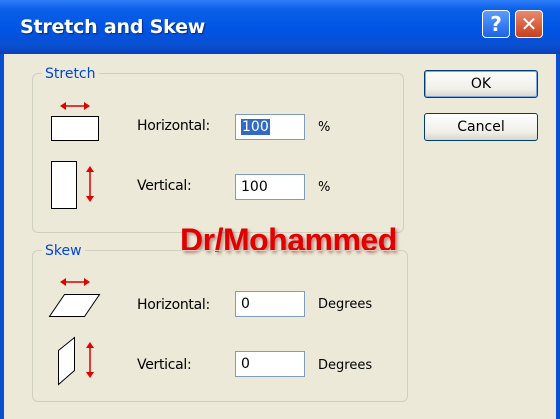 The height and width of the screenshot is (419, 560). What do you see at coordinates (481, 127) in the screenshot?
I see `cancel-button: Cancel` at bounding box center [481, 127].